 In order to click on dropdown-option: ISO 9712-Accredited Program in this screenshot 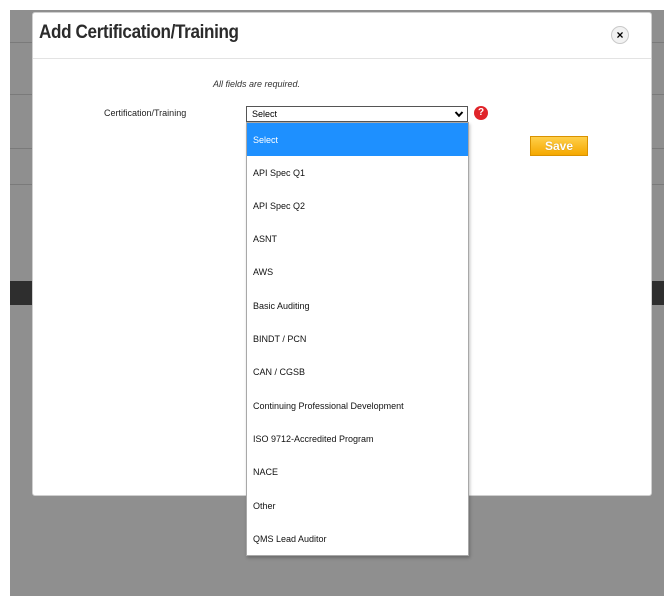, I will do `click(357, 438)`.